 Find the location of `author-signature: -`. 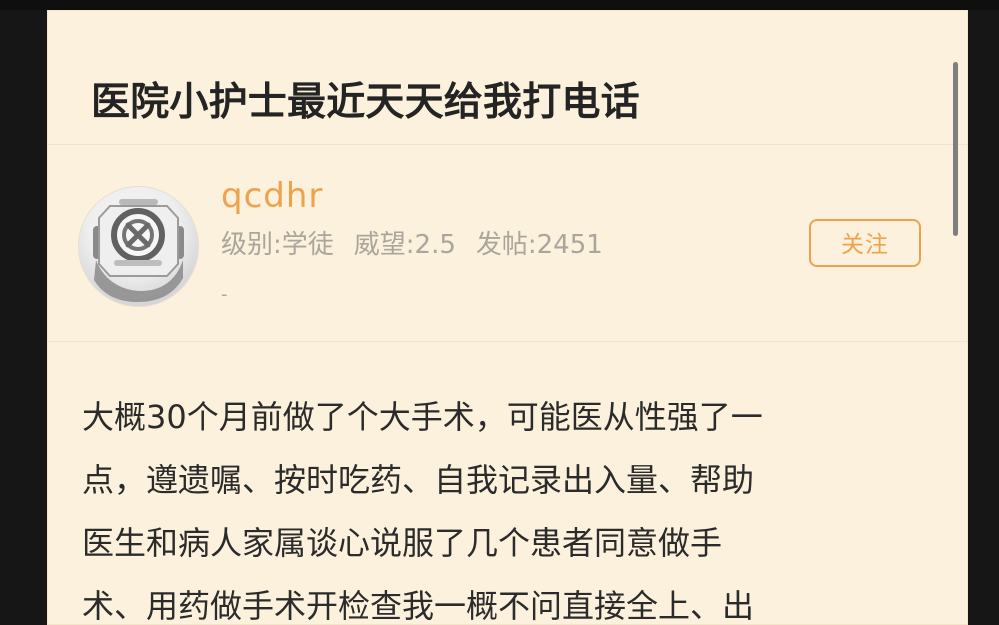

author-signature: - is located at coordinates (224, 294).